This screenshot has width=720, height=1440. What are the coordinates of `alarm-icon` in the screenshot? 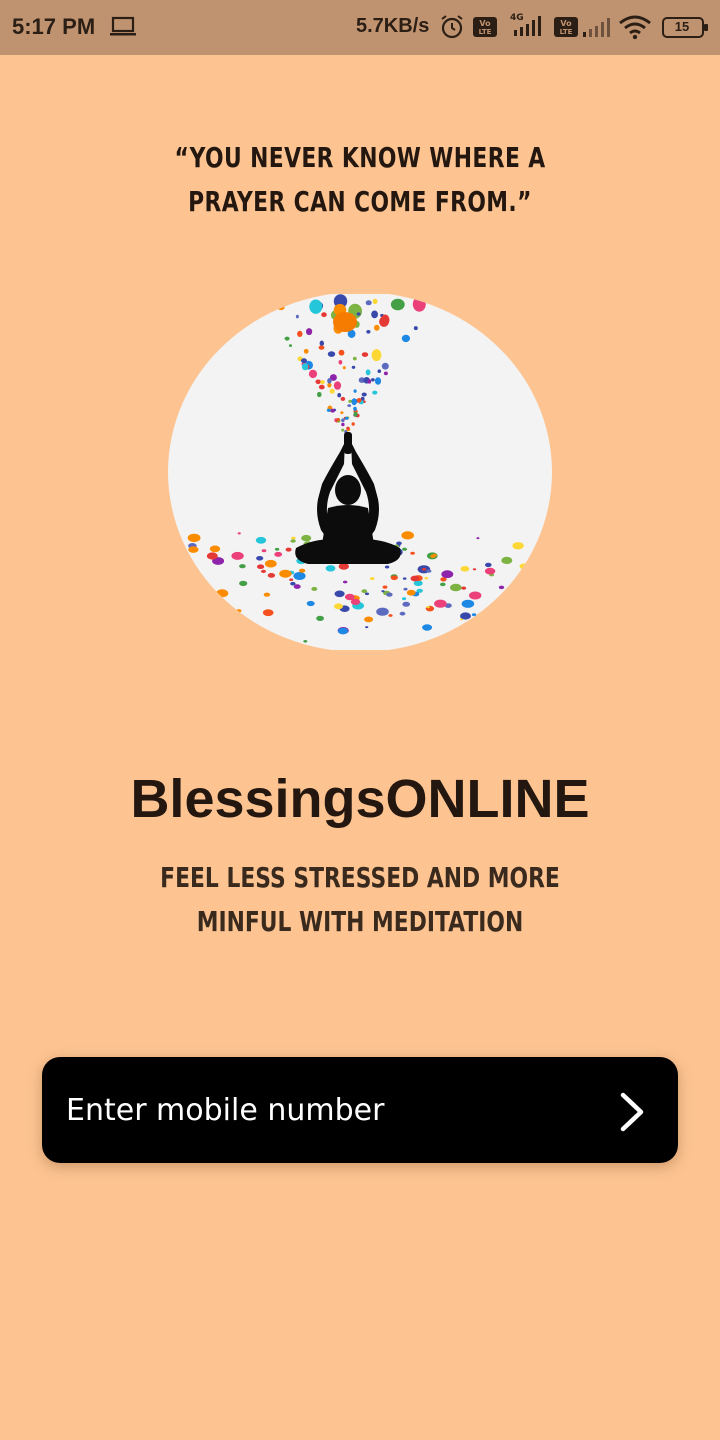 It's located at (452, 29).